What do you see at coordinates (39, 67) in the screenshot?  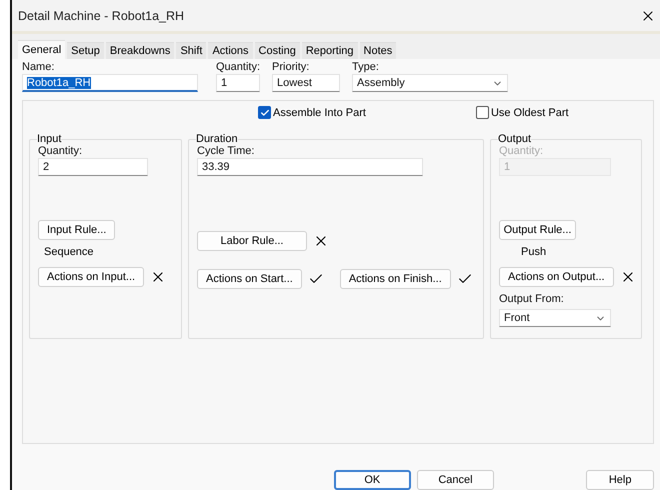 I see `field-label: Name:` at bounding box center [39, 67].